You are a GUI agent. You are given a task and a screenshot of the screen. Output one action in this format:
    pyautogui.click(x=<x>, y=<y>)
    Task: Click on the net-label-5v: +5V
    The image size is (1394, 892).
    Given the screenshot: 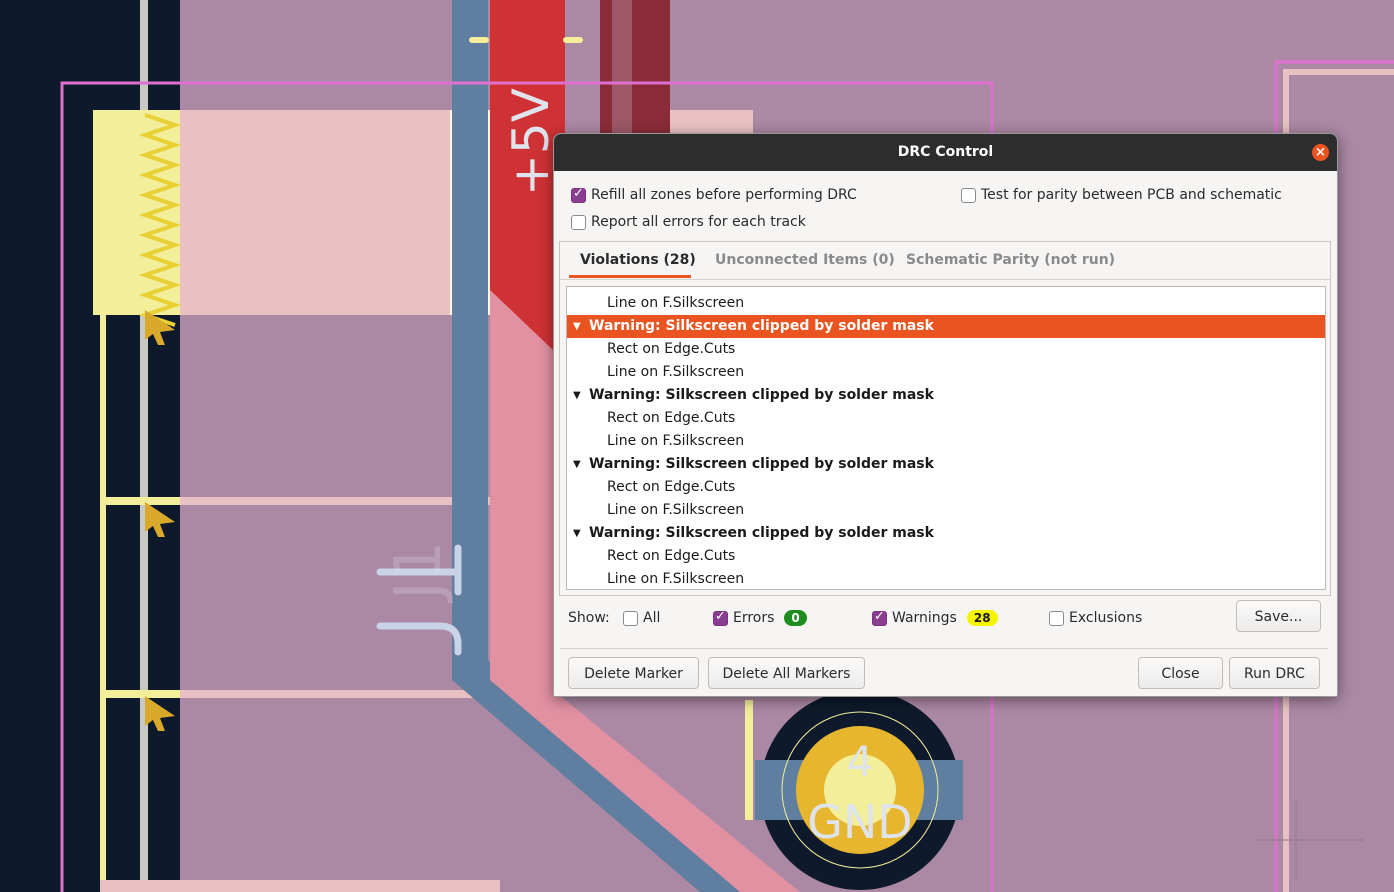 What is the action you would take?
    pyautogui.click(x=531, y=142)
    